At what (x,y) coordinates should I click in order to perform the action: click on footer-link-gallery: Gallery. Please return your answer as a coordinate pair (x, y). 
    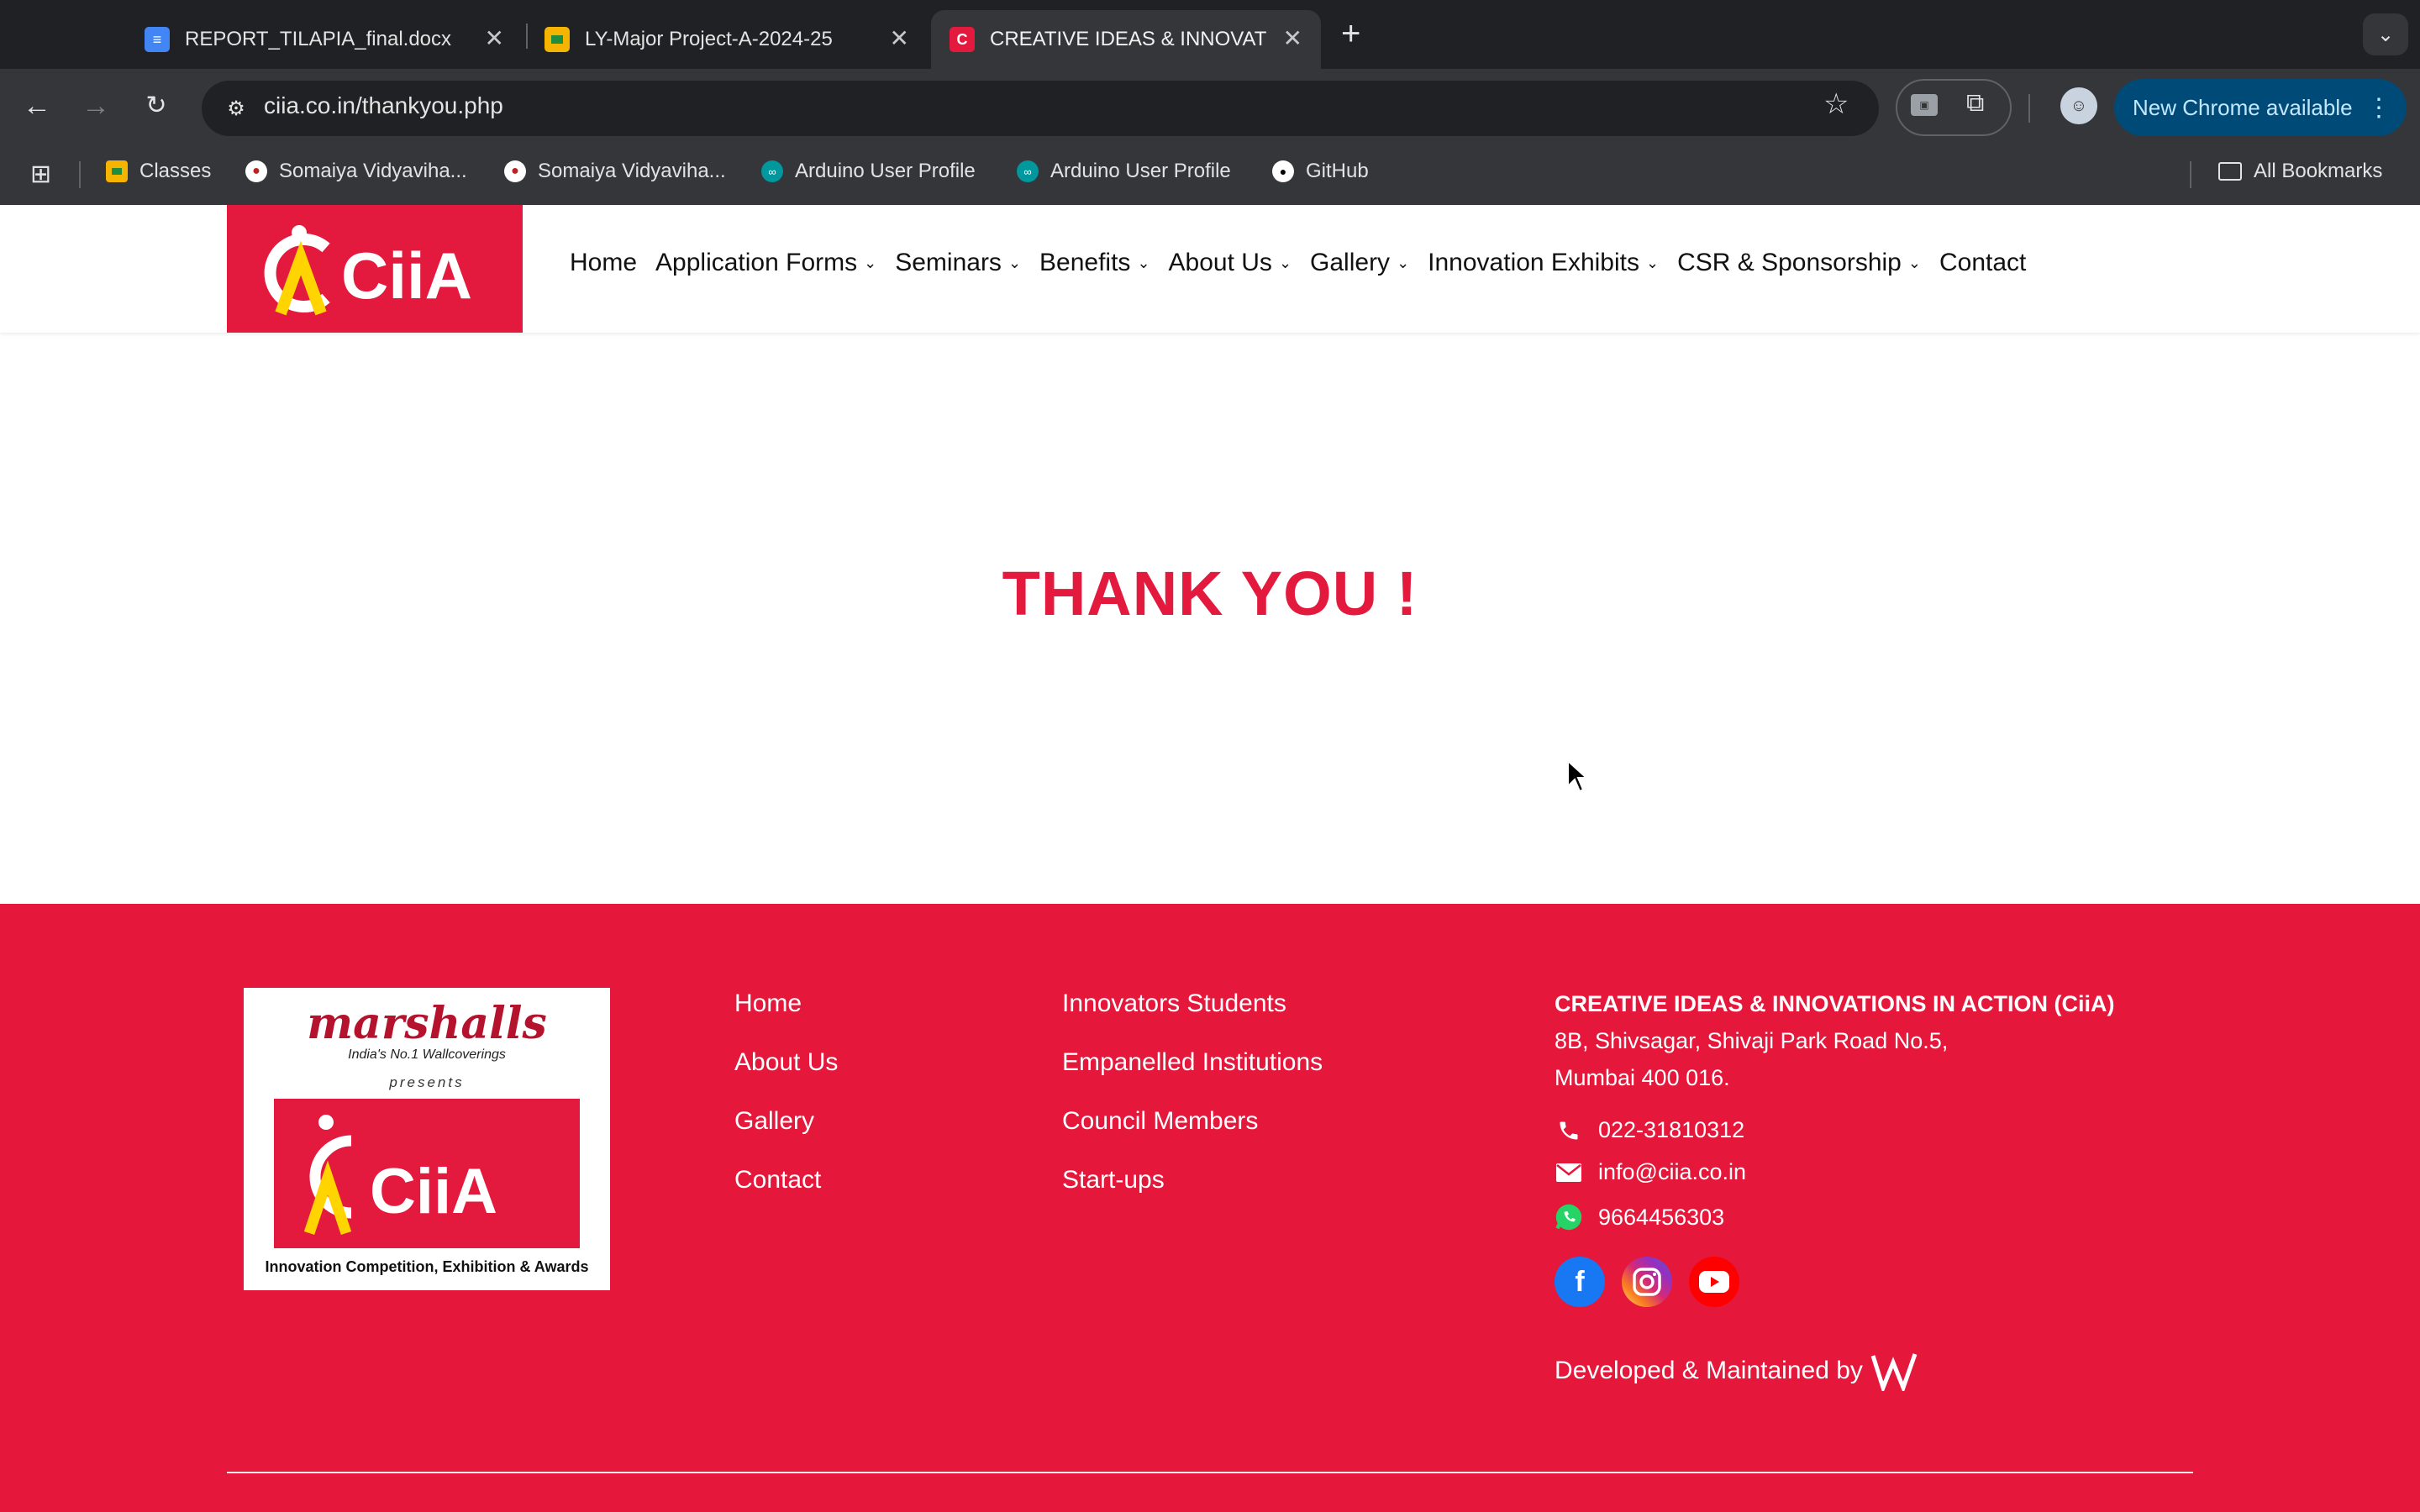
    Looking at the image, I should click on (774, 1121).